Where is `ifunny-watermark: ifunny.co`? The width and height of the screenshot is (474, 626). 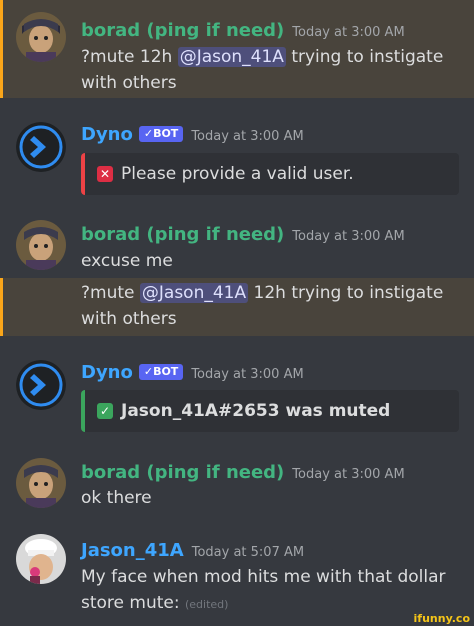 ifunny-watermark: ifunny.co is located at coordinates (441, 618).